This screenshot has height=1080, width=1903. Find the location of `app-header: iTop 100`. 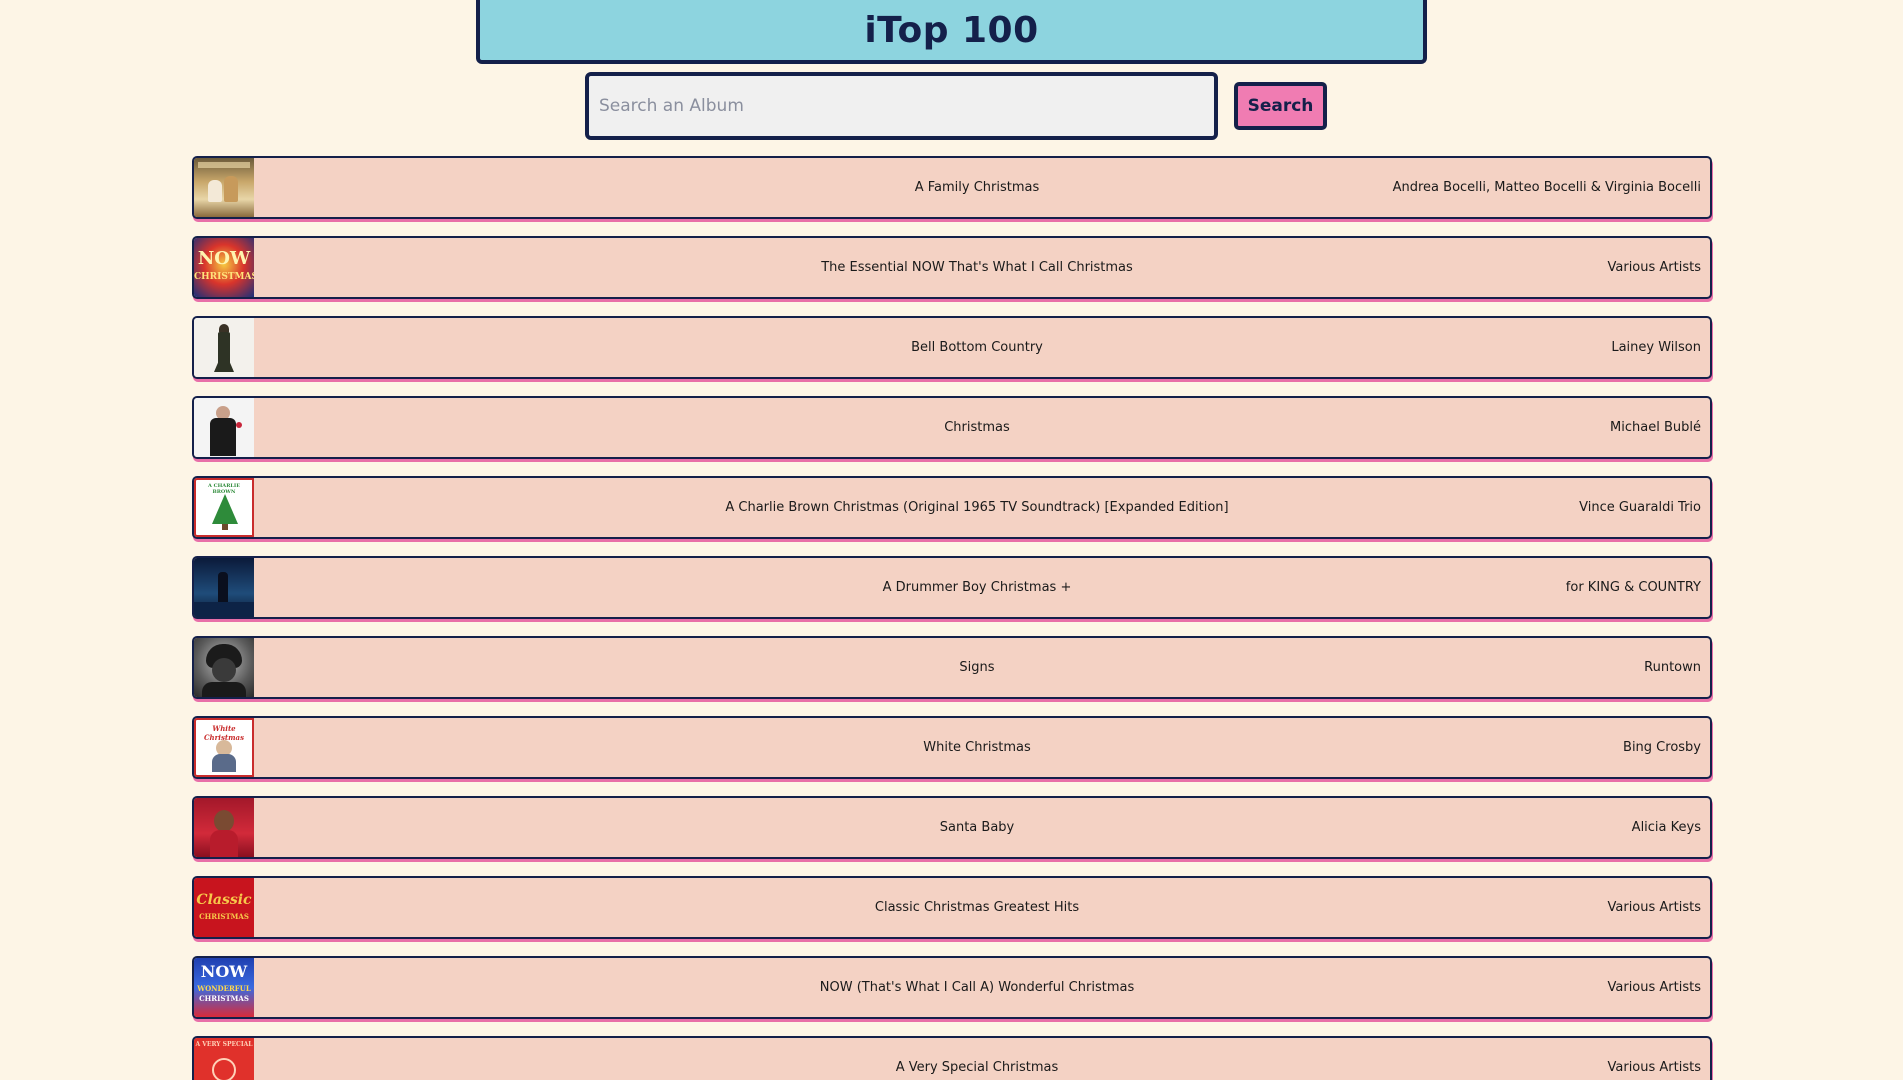

app-header: iTop 100 is located at coordinates (951, 32).